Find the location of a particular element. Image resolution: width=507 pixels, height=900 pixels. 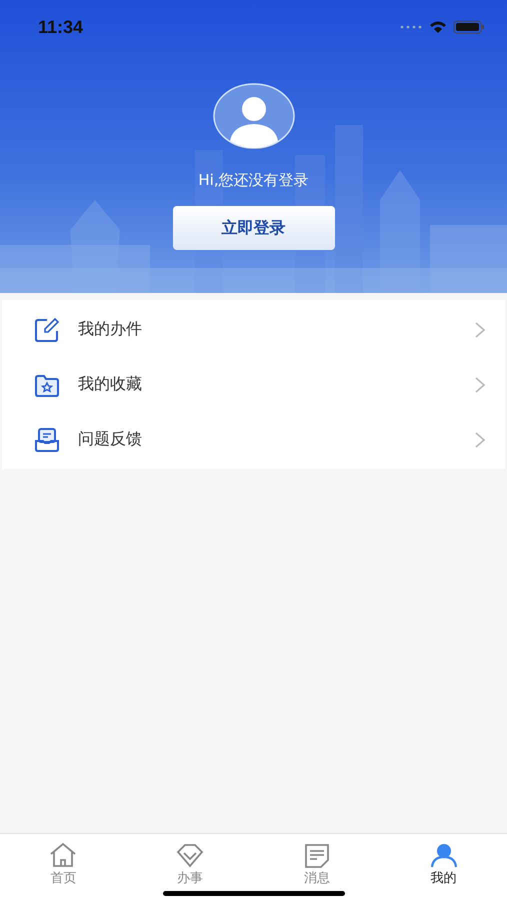

person-icon is located at coordinates (443, 855).